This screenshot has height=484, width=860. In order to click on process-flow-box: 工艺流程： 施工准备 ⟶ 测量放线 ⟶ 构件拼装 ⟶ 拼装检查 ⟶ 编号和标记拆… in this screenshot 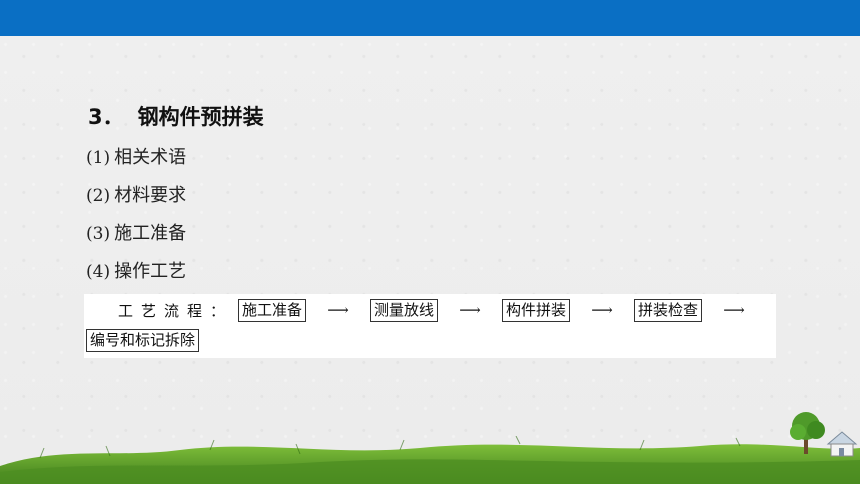, I will do `click(430, 326)`.